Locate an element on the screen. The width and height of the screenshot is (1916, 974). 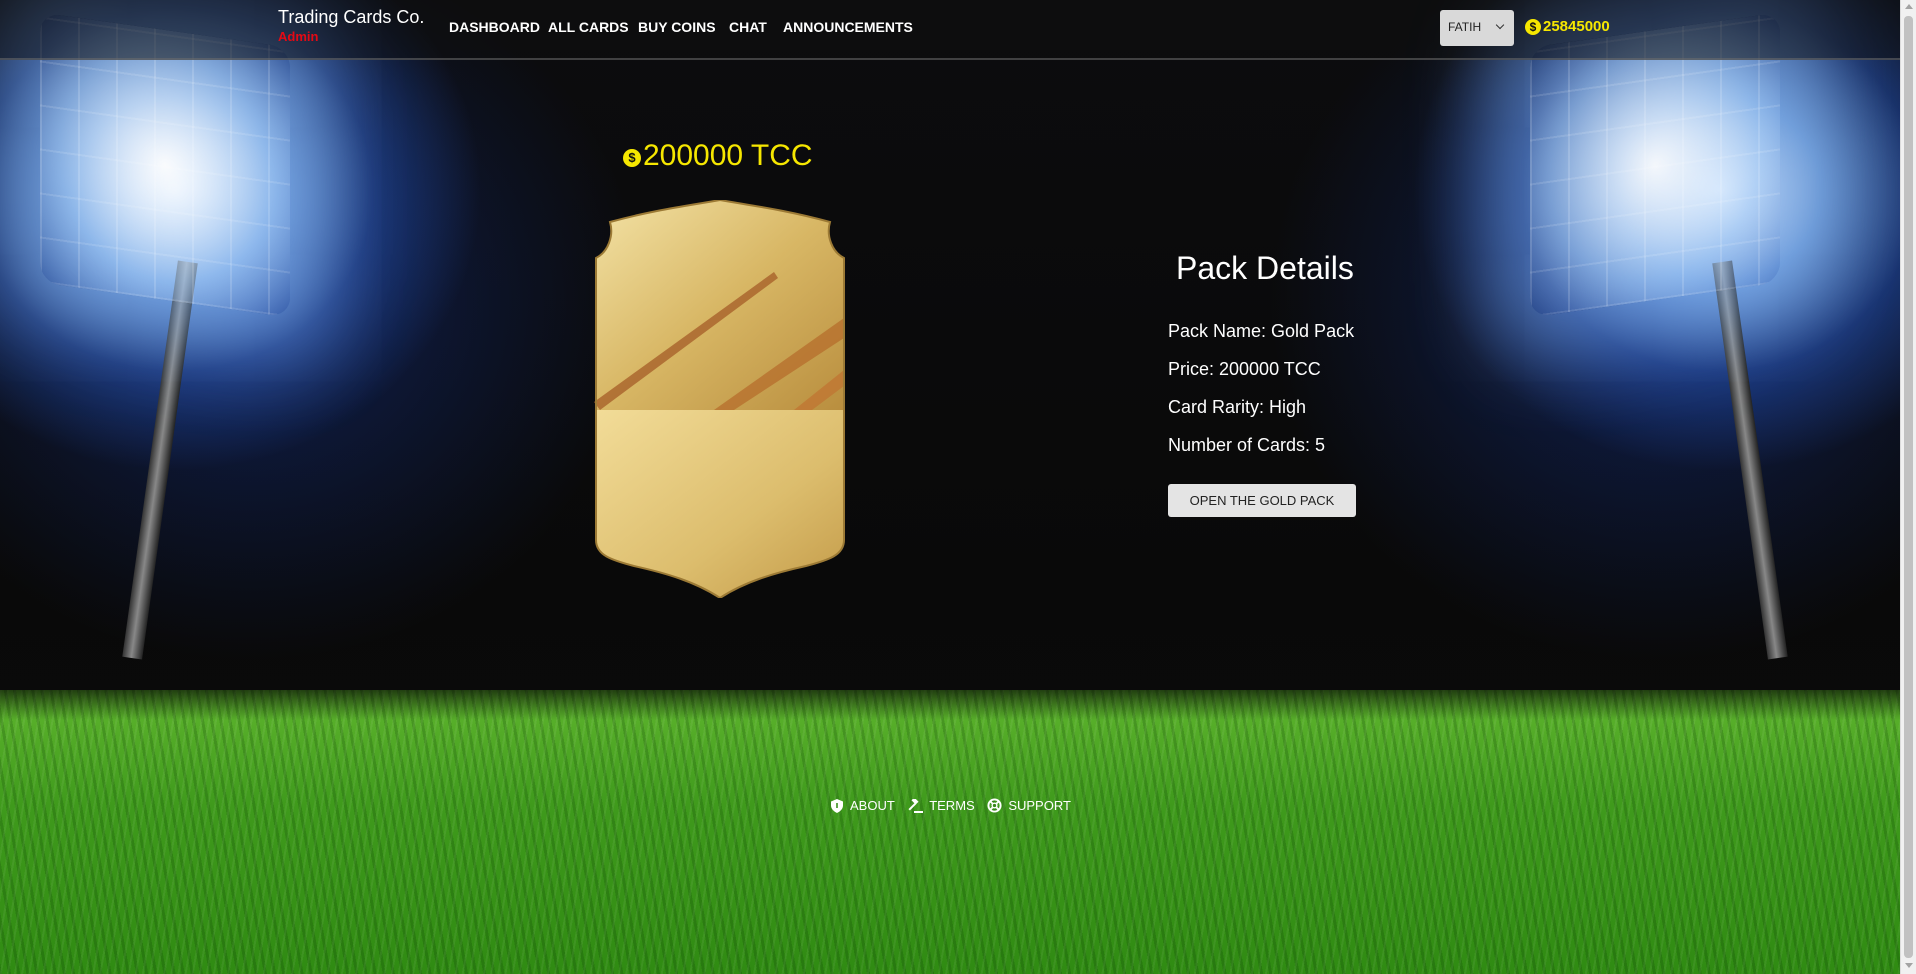
brand: Trading Cards Co. Admin is located at coordinates (351, 25).